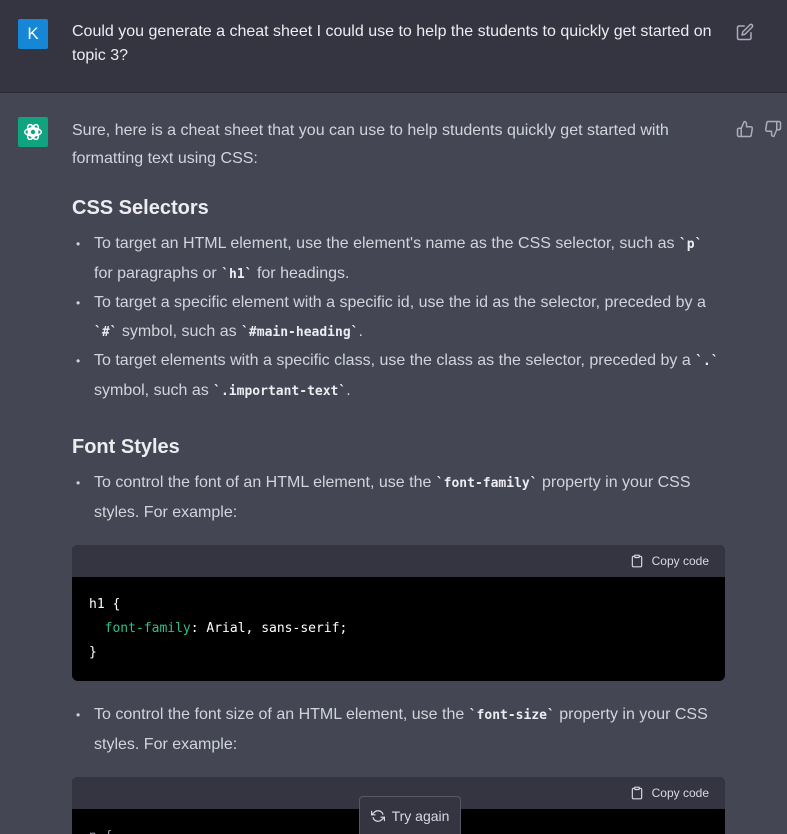 This screenshot has width=787, height=834. Describe the element at coordinates (126, 447) in the screenshot. I see `heading-font-styles: Font Styles` at that location.